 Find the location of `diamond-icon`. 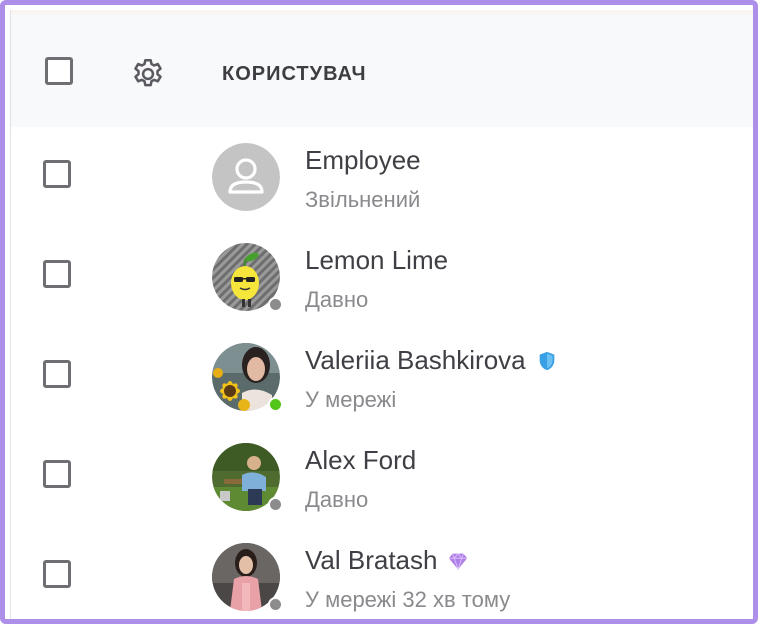

diamond-icon is located at coordinates (458, 561).